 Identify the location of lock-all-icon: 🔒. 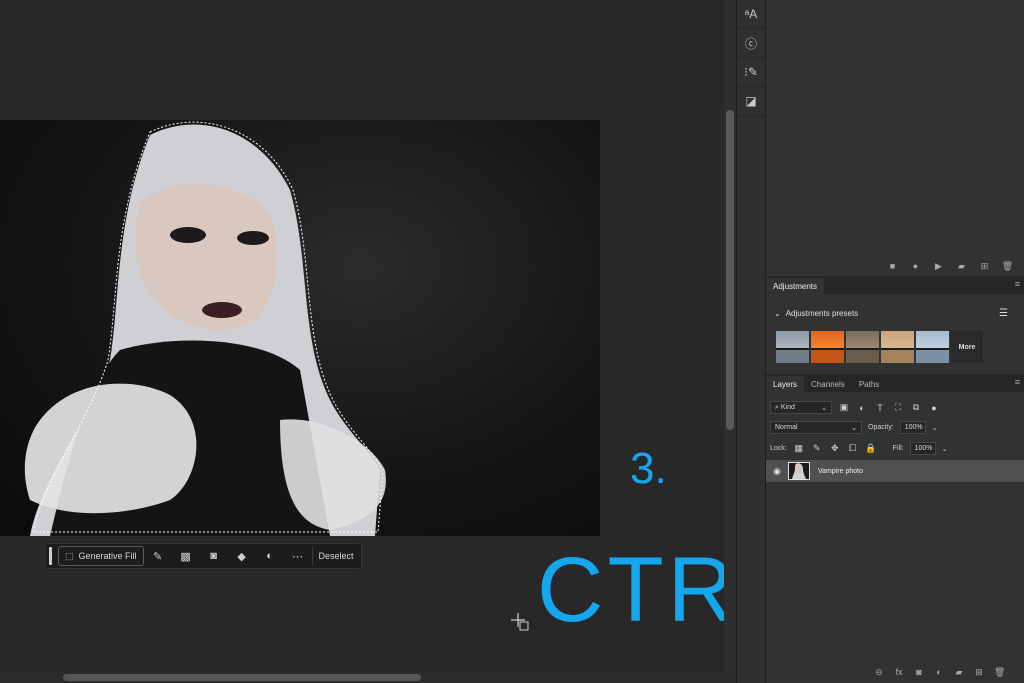
(871, 448).